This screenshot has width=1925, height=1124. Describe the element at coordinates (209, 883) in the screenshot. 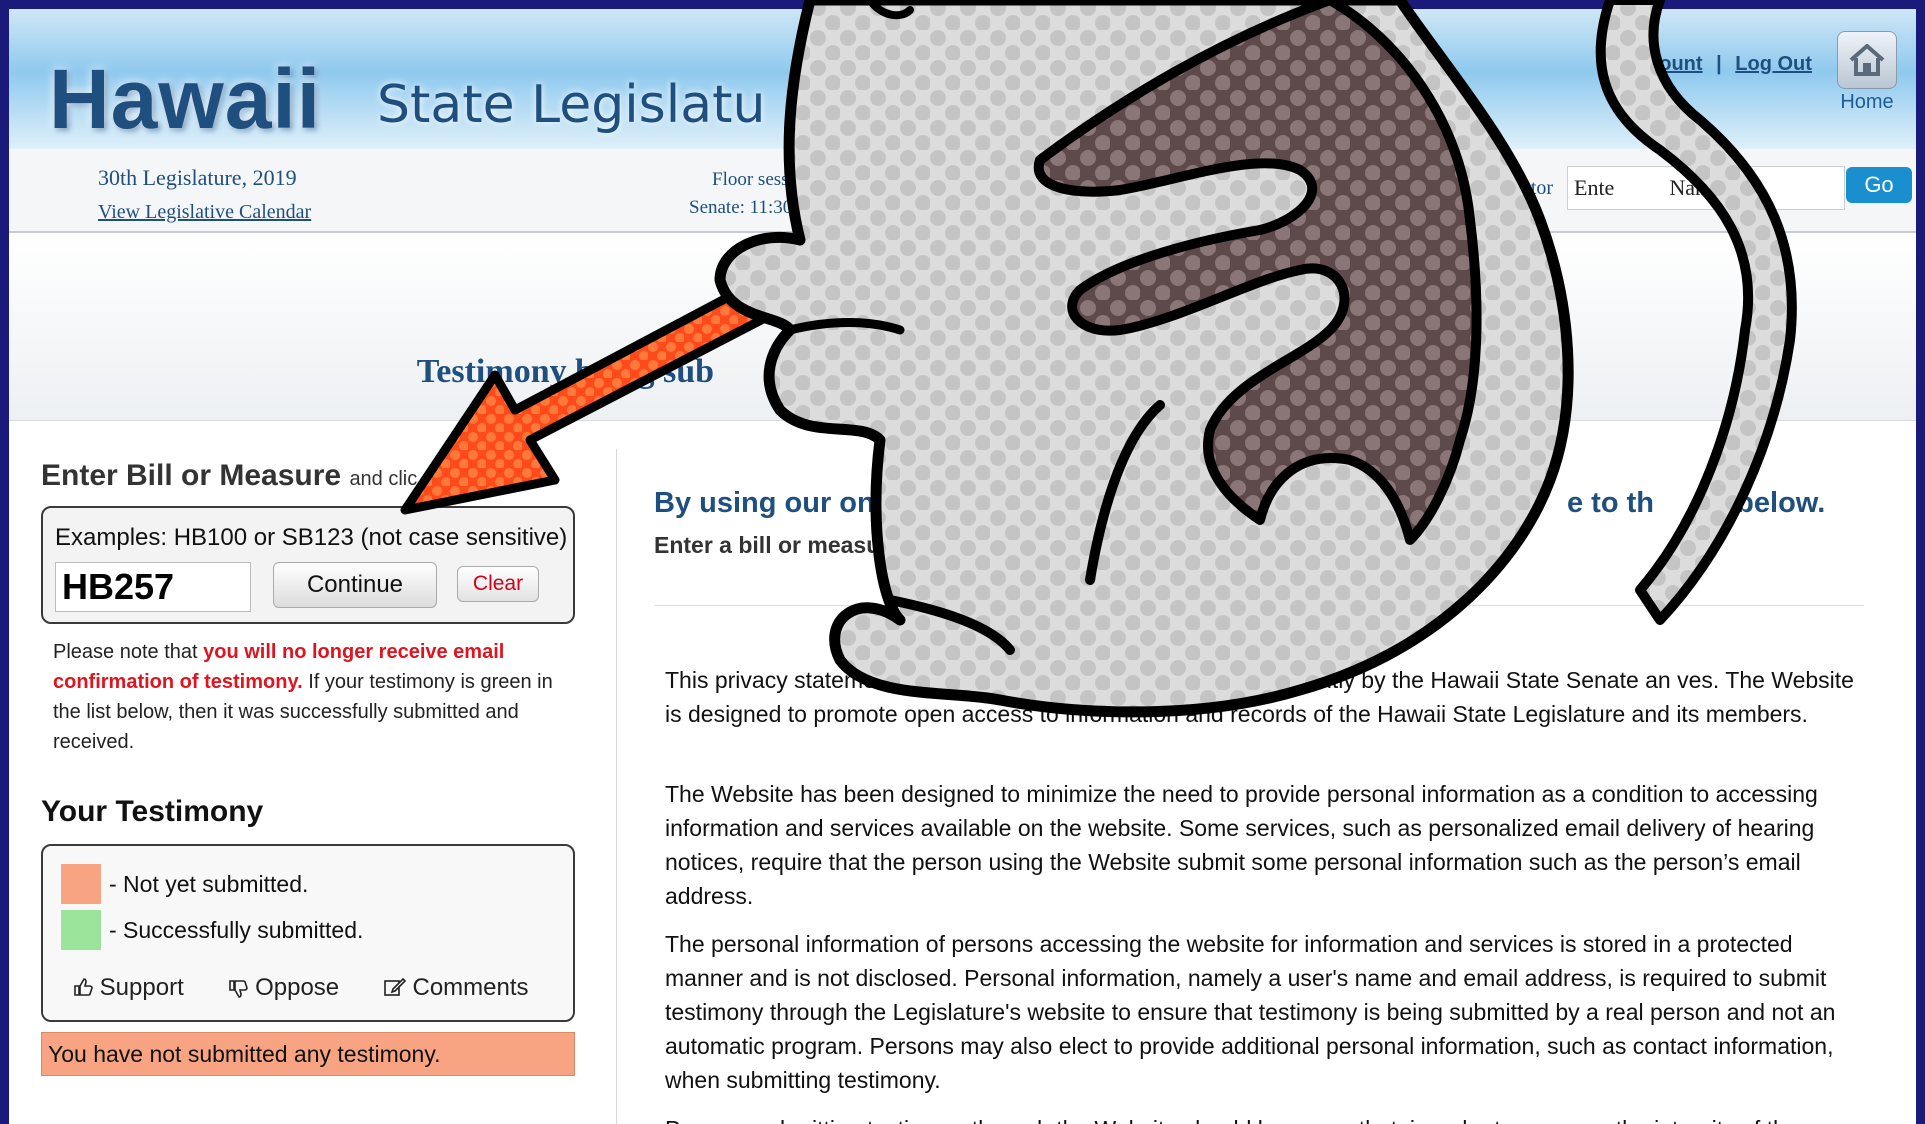

I see `legend-not-submitted-label: - Not yet submitted.` at that location.